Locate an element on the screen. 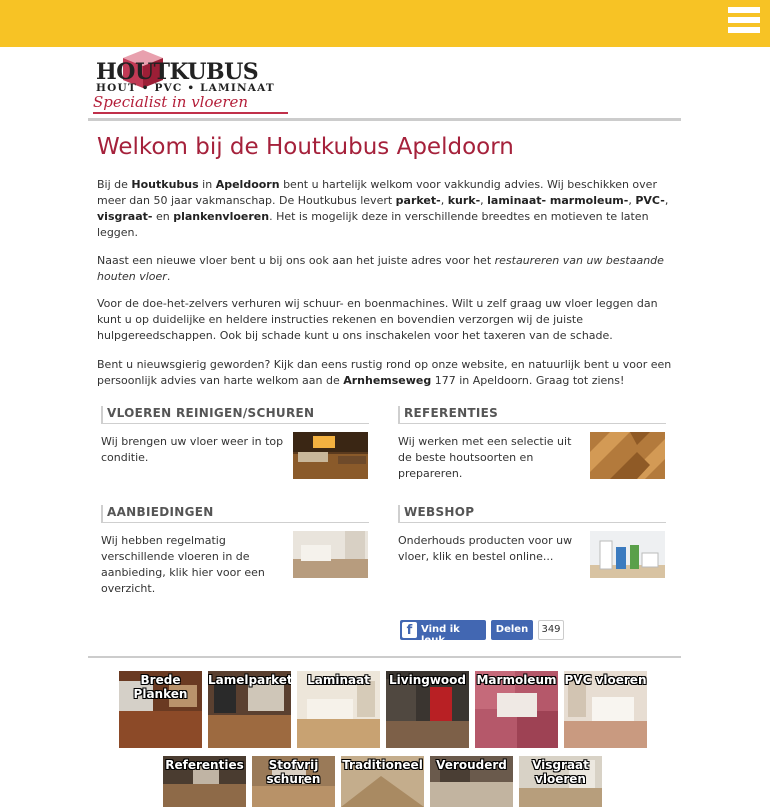 This screenshot has width=770, height=807. tile-stofvrij-schuren: Stofvrij schuren is located at coordinates (293, 781).